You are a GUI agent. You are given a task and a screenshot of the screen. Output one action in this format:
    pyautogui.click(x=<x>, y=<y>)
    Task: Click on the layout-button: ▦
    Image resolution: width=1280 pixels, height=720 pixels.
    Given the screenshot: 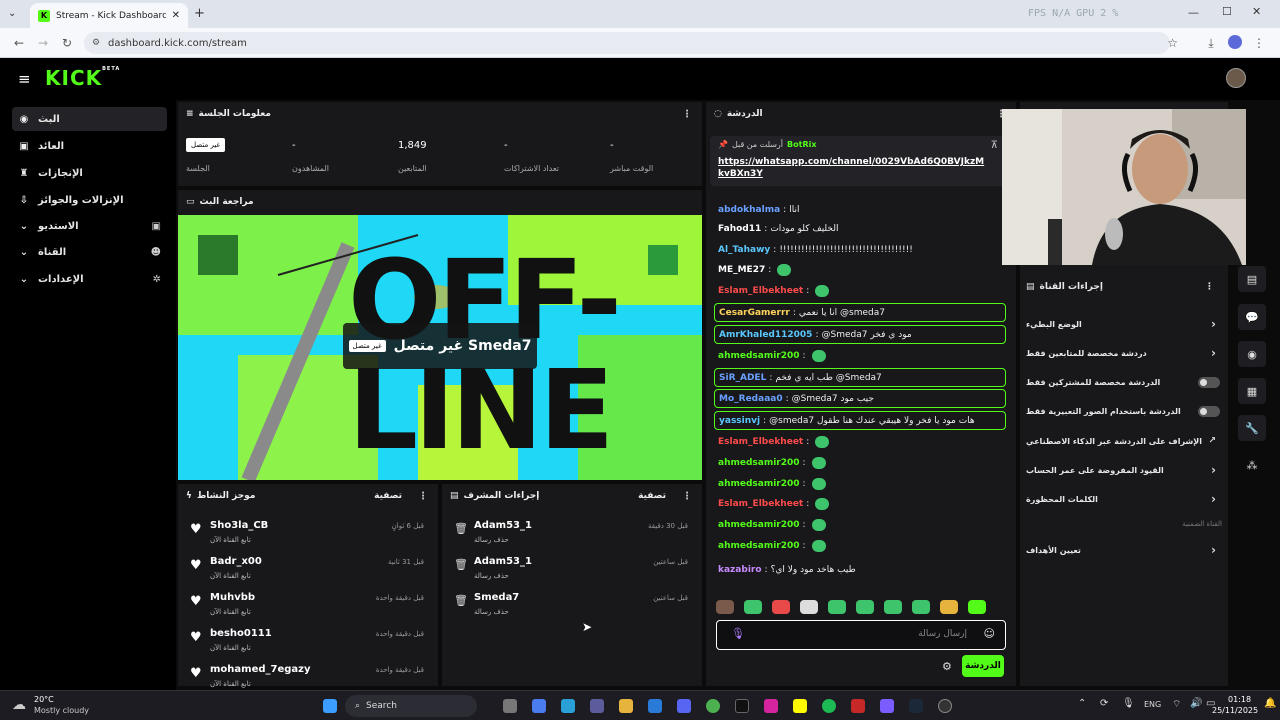 What is the action you would take?
    pyautogui.click(x=1252, y=391)
    